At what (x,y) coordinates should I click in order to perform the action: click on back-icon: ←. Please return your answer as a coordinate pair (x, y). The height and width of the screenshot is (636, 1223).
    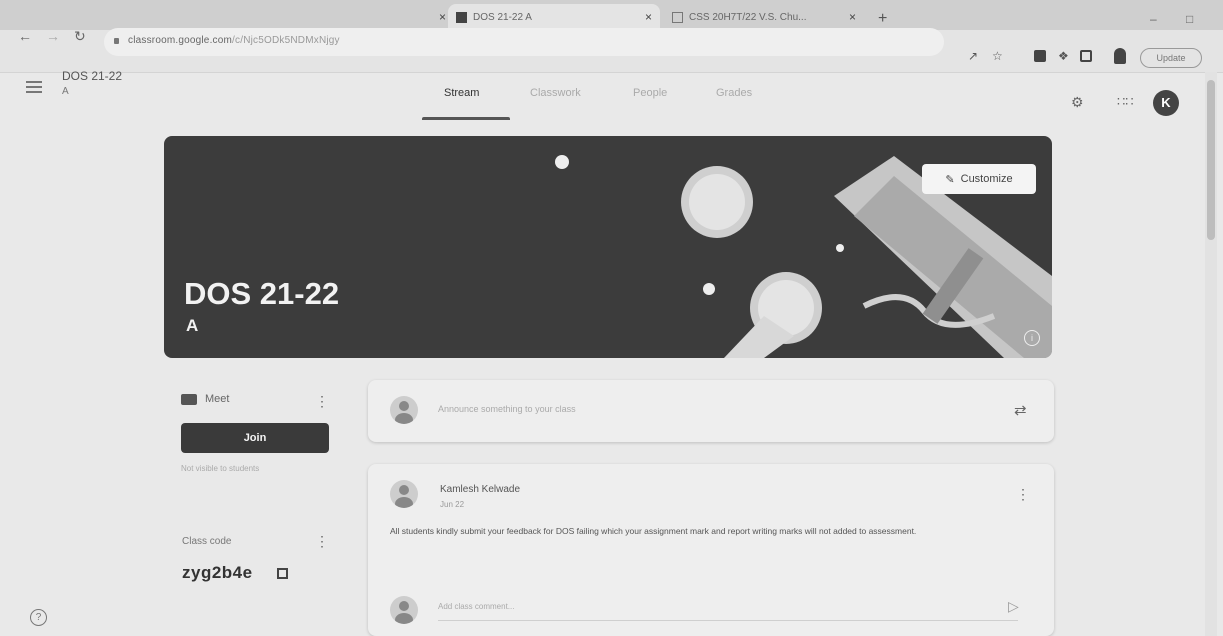
    Looking at the image, I should click on (25, 36).